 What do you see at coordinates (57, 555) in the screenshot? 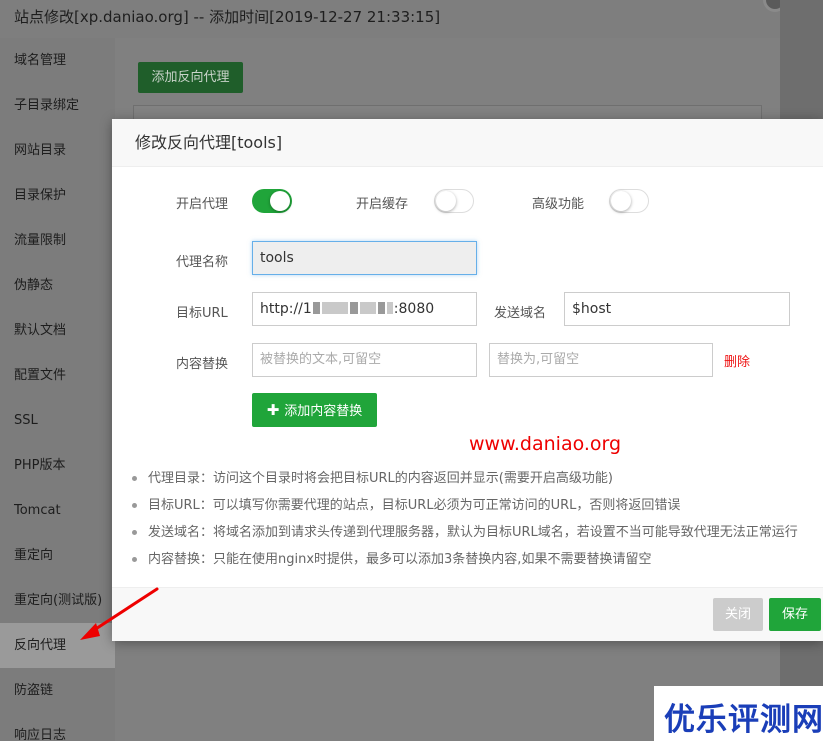
I see `sidebar-item-redirect: 重定向` at bounding box center [57, 555].